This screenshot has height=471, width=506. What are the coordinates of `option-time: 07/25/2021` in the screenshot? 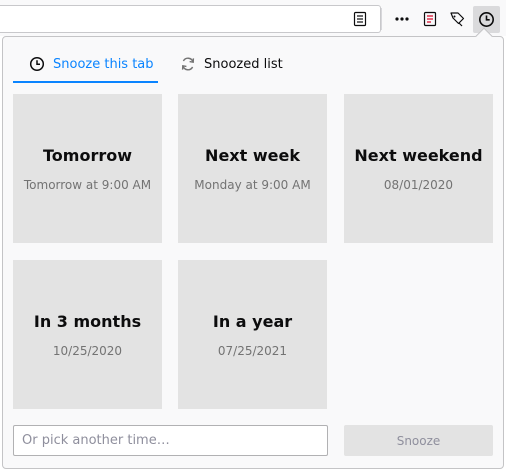 It's located at (252, 350).